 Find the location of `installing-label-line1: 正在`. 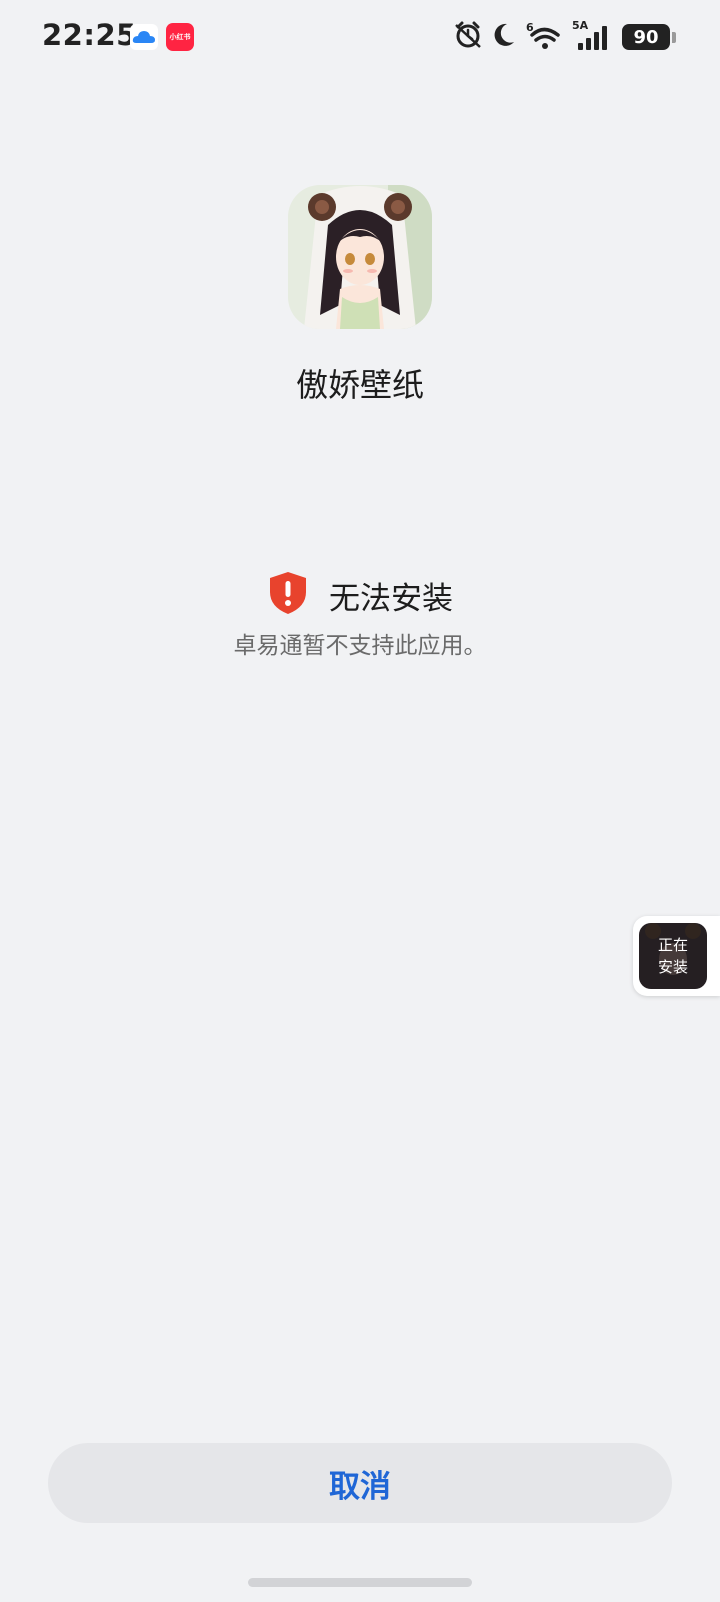

installing-label-line1: 正在 is located at coordinates (672, 945).